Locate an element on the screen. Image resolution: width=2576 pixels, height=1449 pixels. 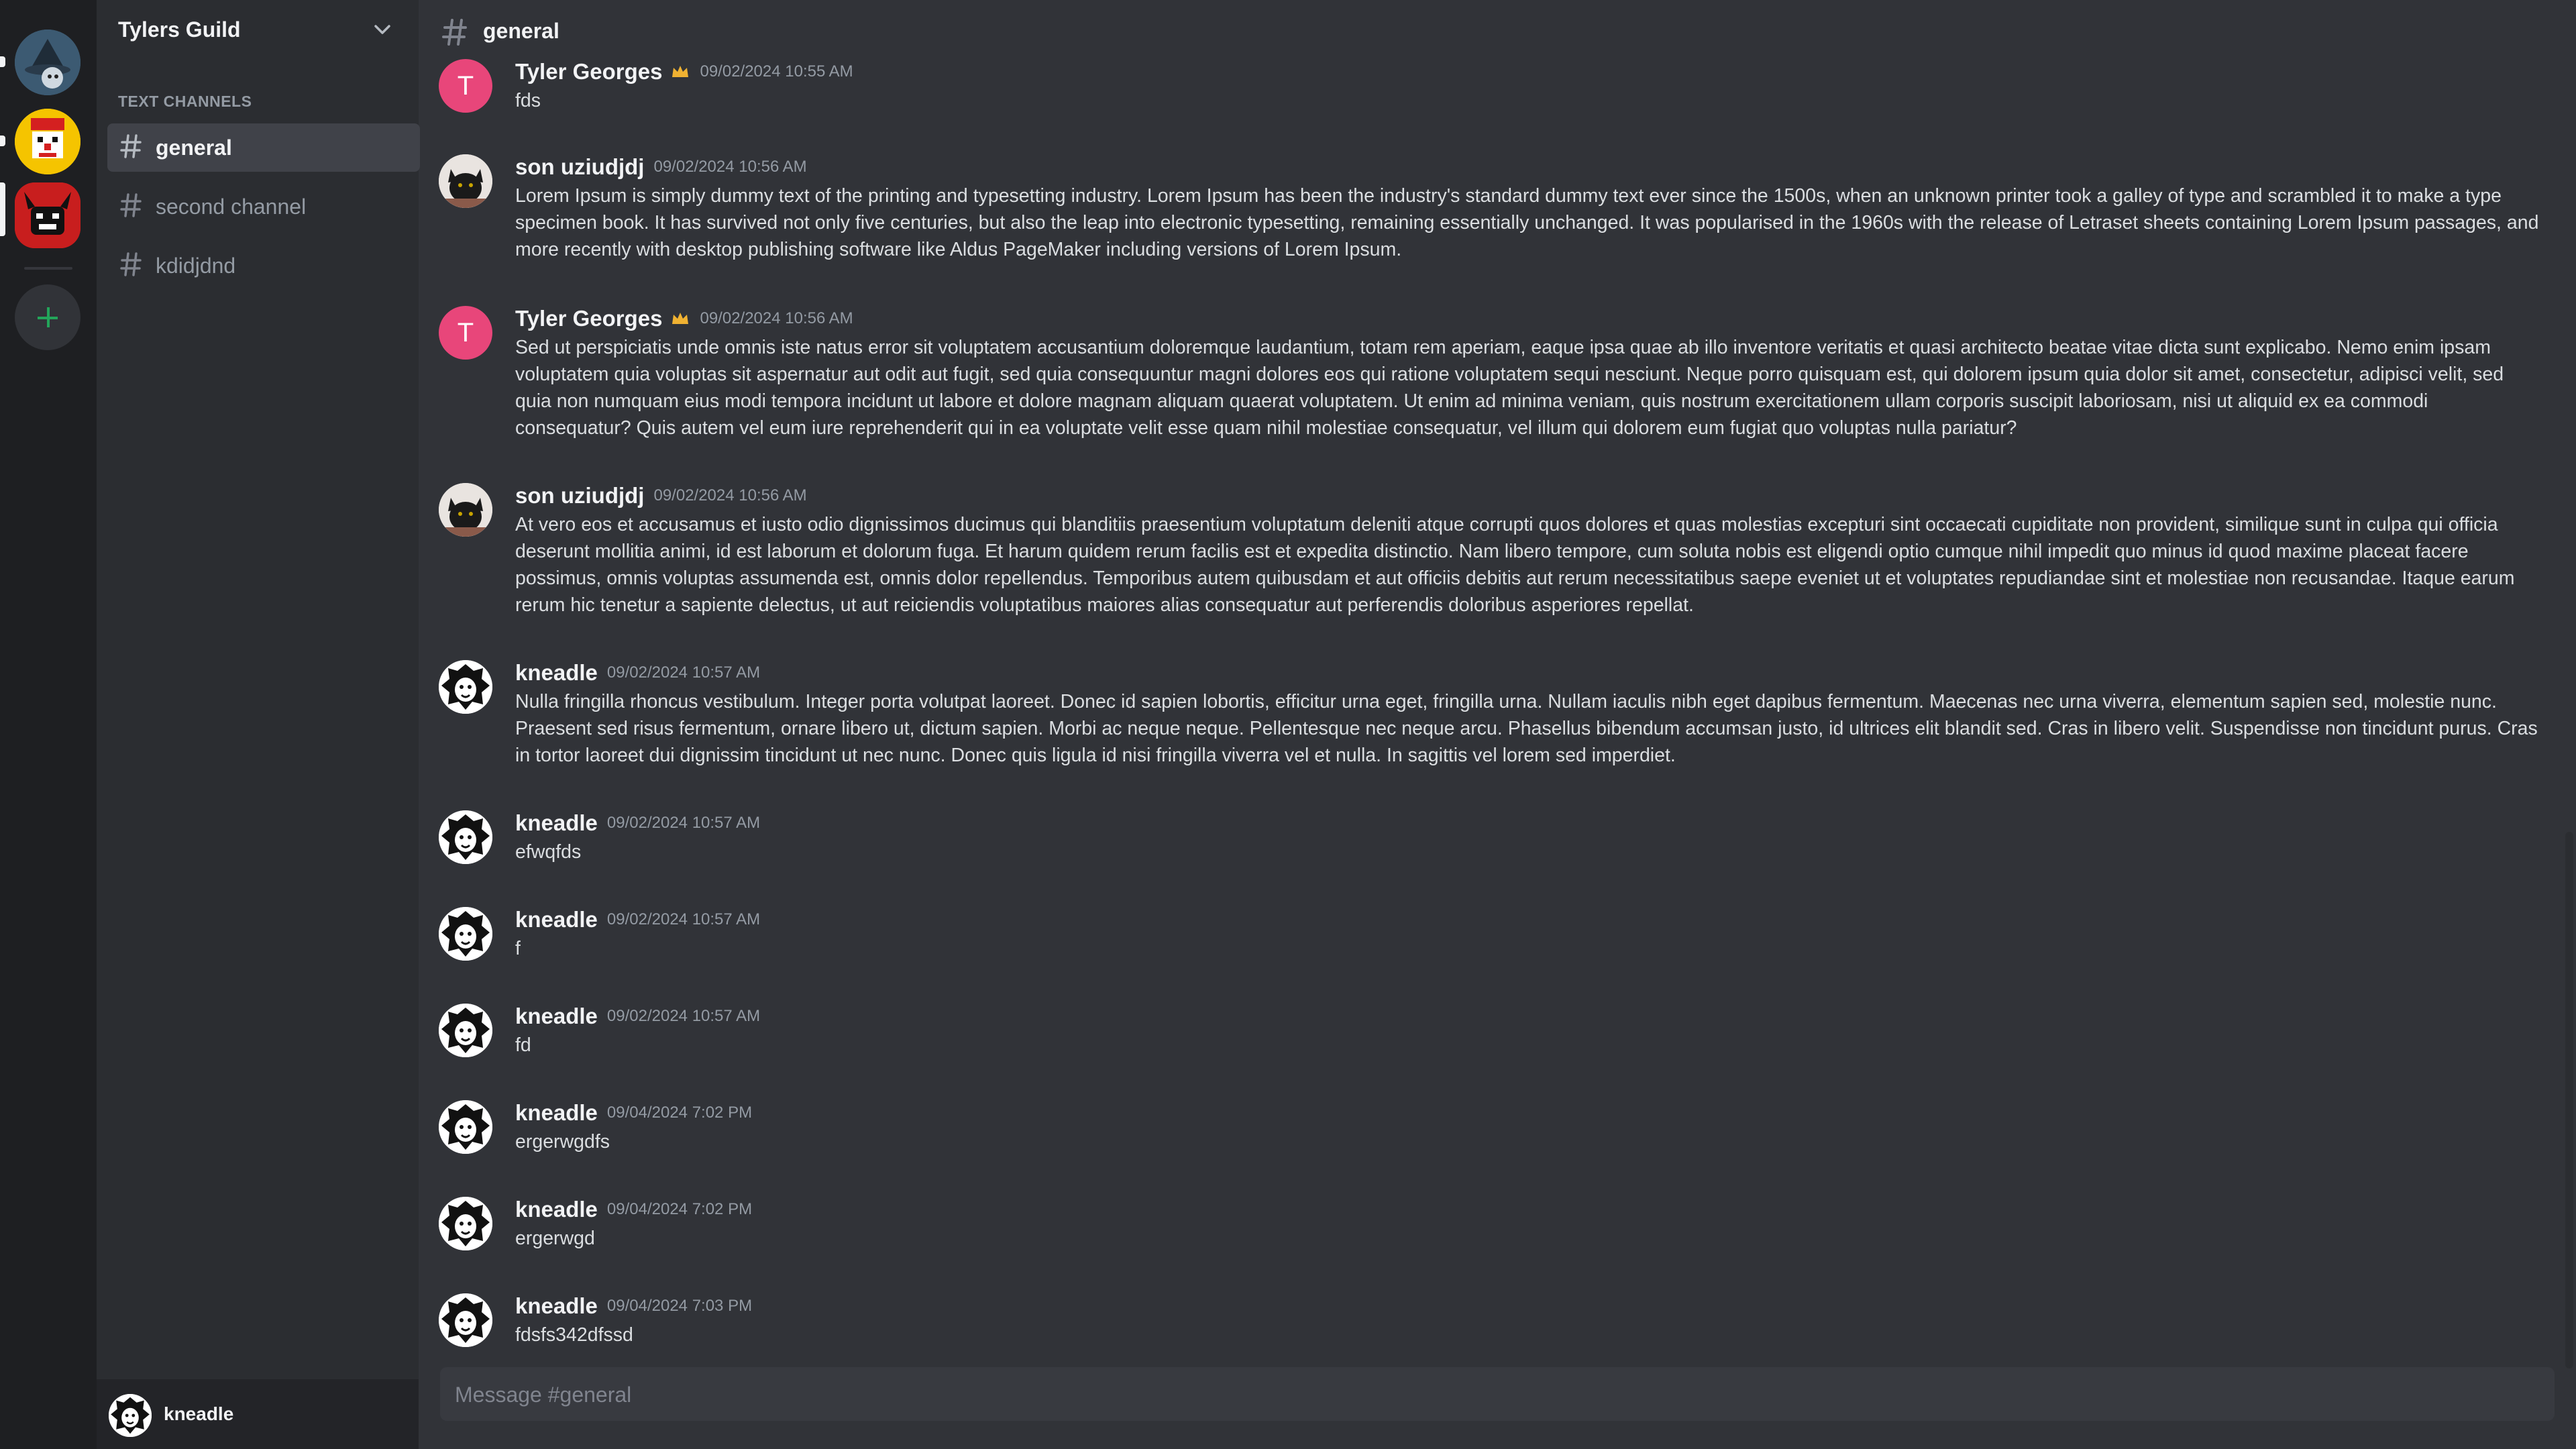
channel-title: general is located at coordinates (521, 31).